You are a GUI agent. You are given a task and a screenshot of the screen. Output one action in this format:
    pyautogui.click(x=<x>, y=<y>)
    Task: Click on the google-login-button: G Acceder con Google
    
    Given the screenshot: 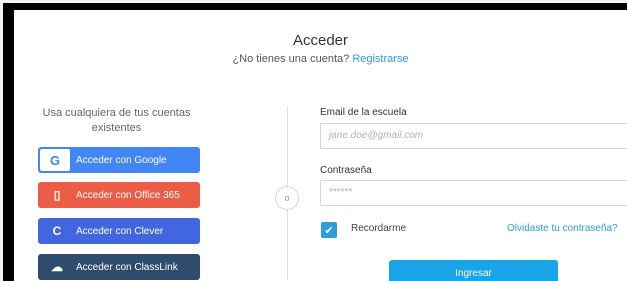 What is the action you would take?
    pyautogui.click(x=119, y=160)
    